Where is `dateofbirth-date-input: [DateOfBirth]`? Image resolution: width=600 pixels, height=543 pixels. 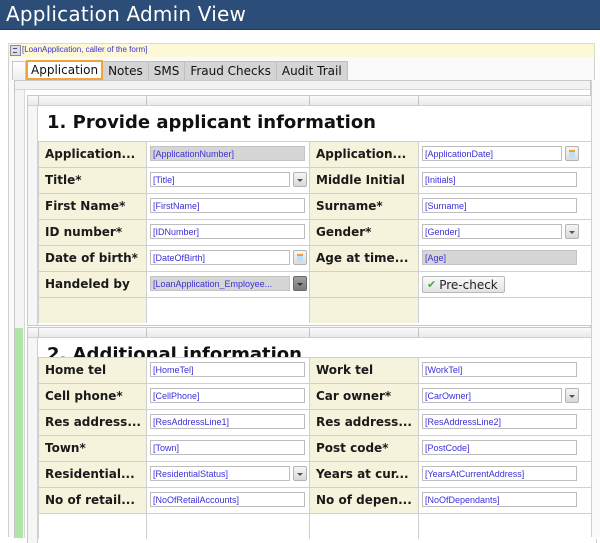
dateofbirth-date-input: [DateOfBirth] is located at coordinates (220, 257).